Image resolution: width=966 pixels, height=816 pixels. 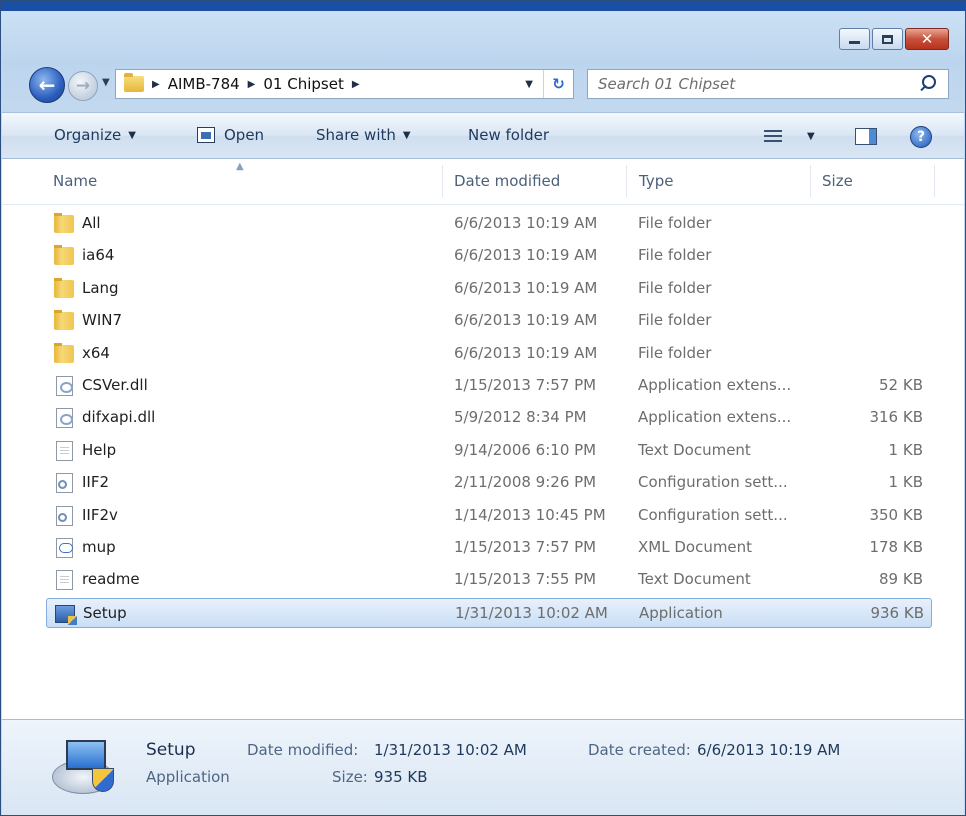 I want to click on file-name: All, so click(x=91, y=223).